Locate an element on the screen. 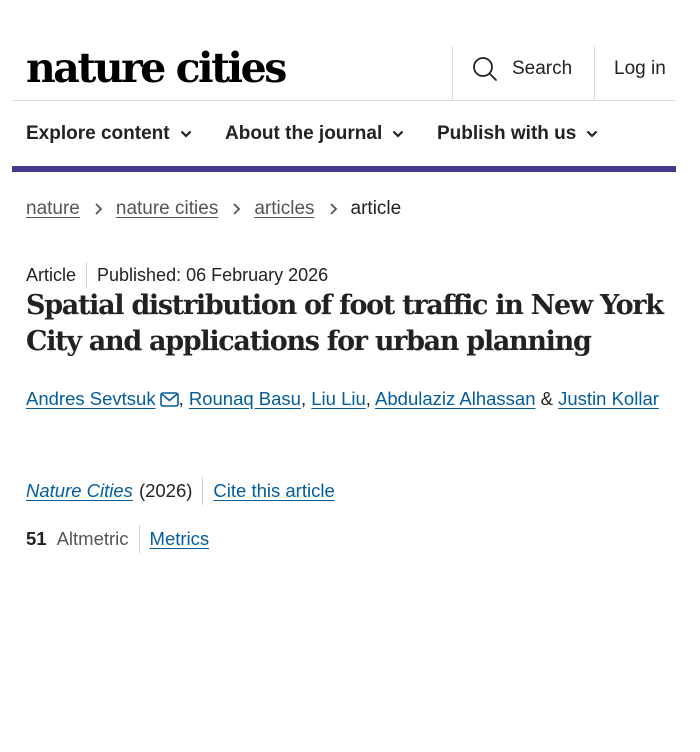  nav-label: About the journal is located at coordinates (304, 133).